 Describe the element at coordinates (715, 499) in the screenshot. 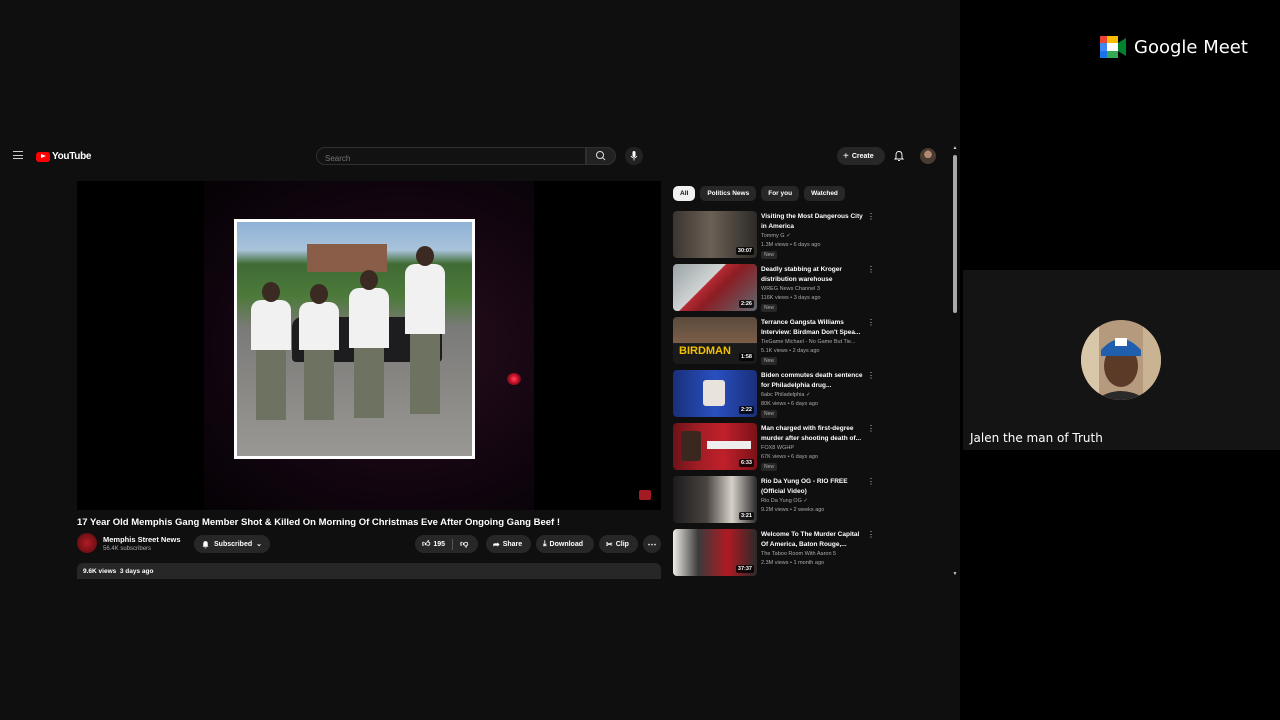

I see `video-thumbnail: 3:21` at that location.